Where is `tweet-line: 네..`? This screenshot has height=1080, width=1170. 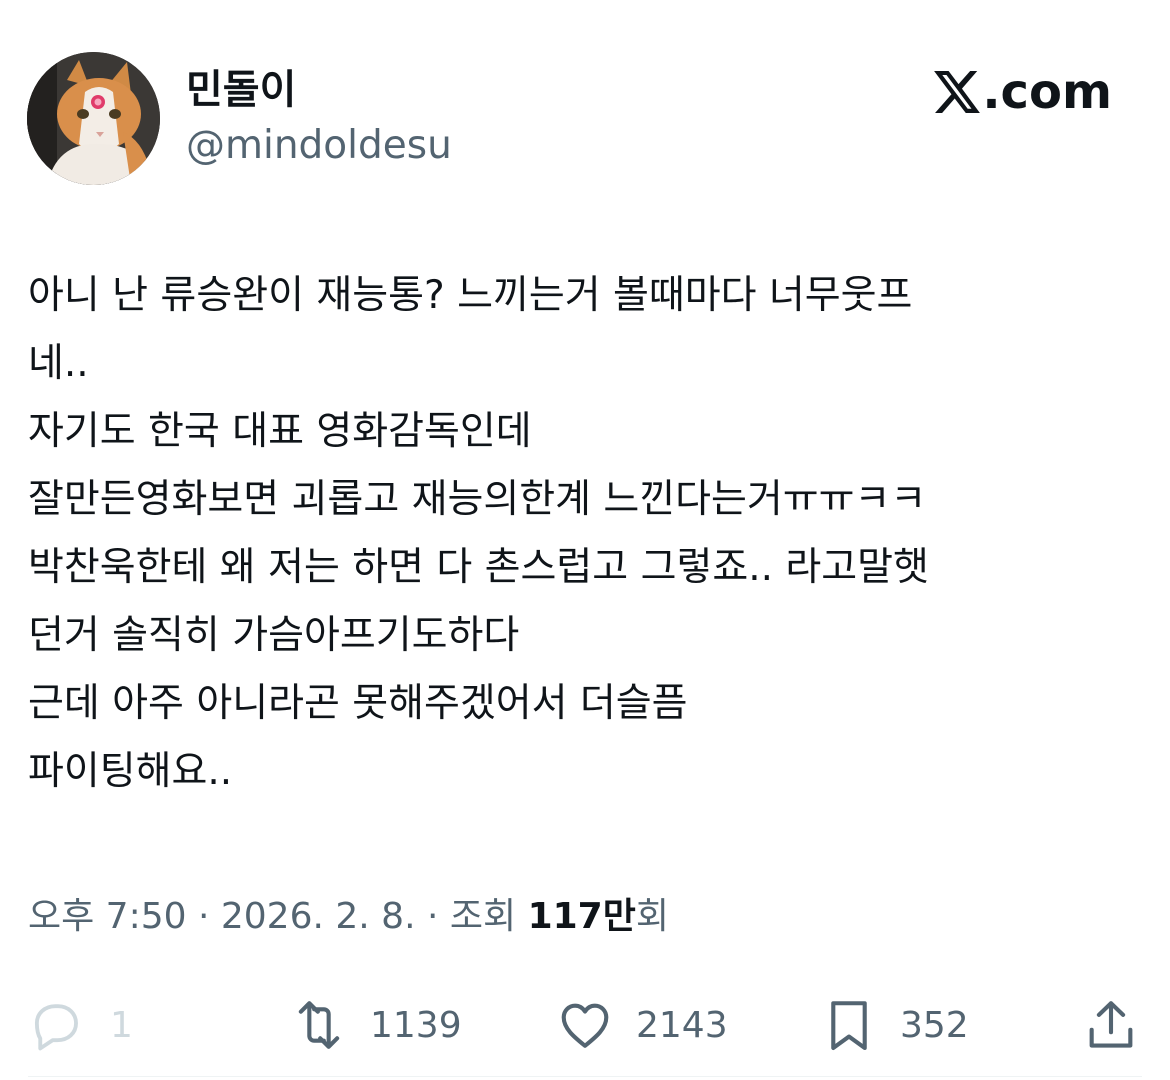
tweet-line: 네.. is located at coordinates (58, 363).